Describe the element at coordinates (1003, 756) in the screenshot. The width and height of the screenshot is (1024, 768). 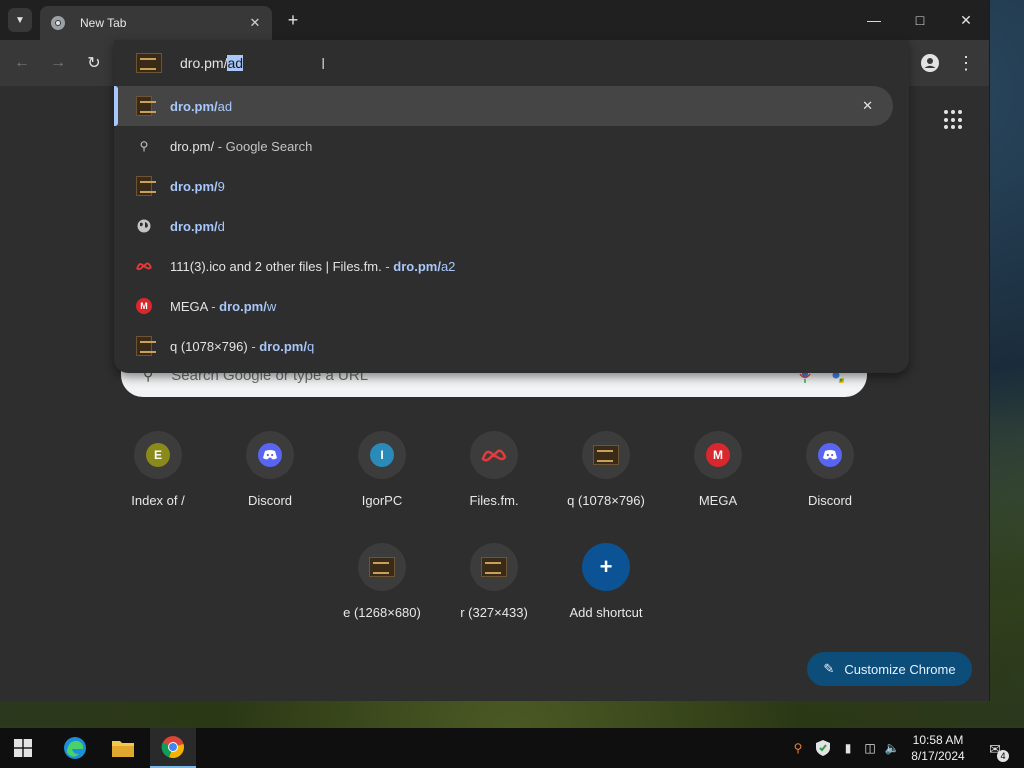
I see `notification-count: 4` at that location.